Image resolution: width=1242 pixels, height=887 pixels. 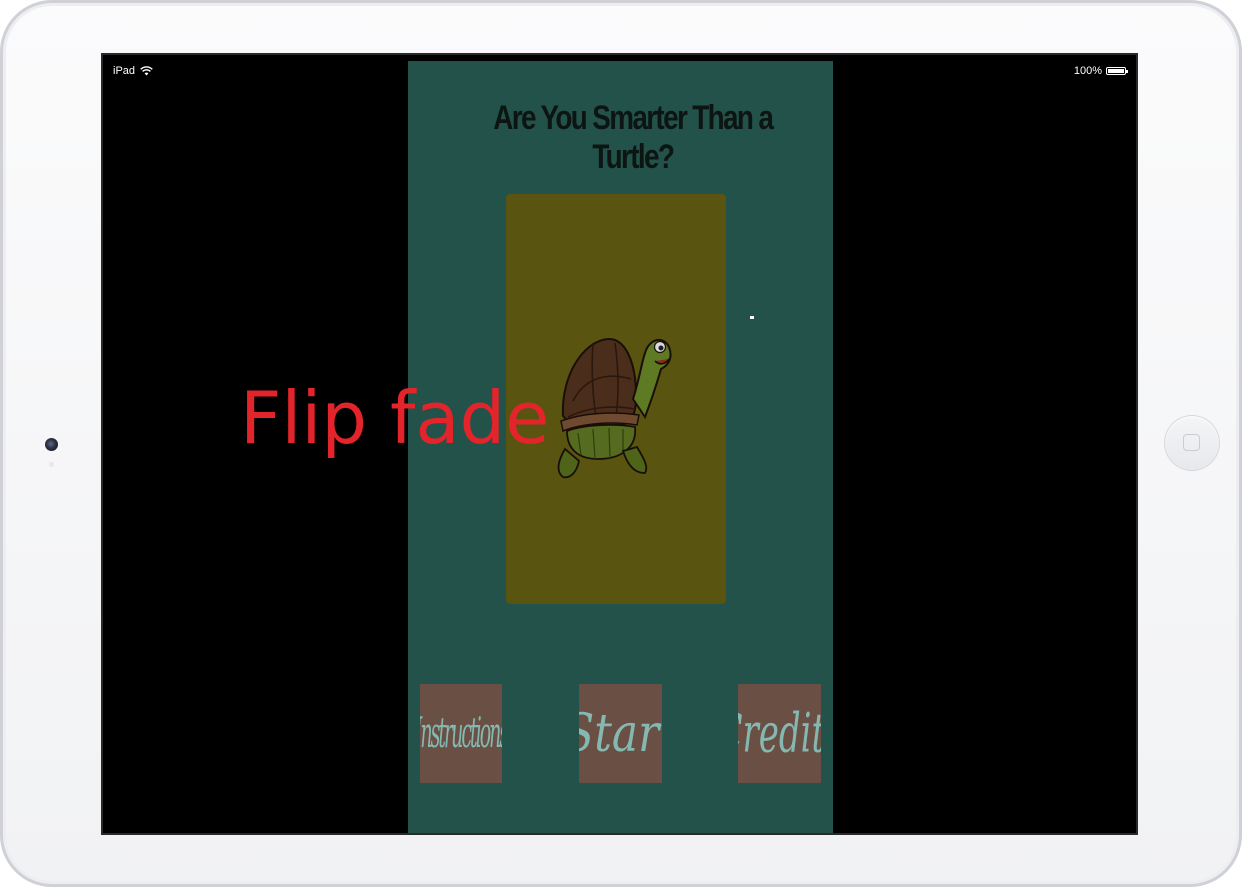 What do you see at coordinates (614, 408) in the screenshot?
I see `turtle-icon` at bounding box center [614, 408].